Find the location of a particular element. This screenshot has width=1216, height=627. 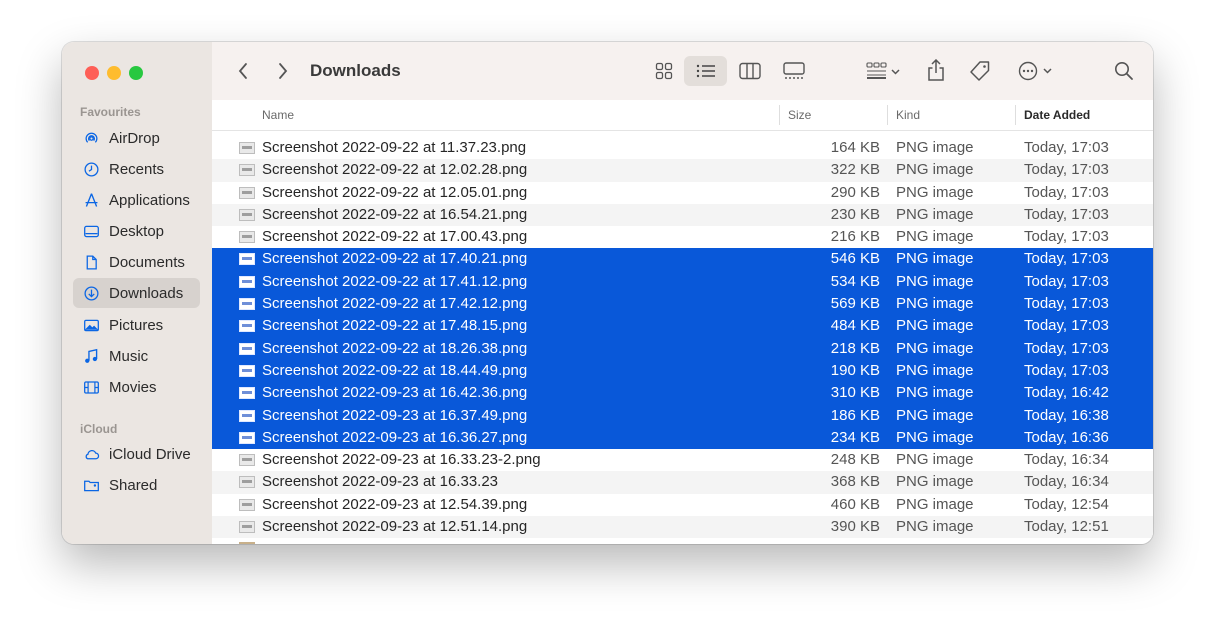

file-size: 164 KB is located at coordinates (855, 147).